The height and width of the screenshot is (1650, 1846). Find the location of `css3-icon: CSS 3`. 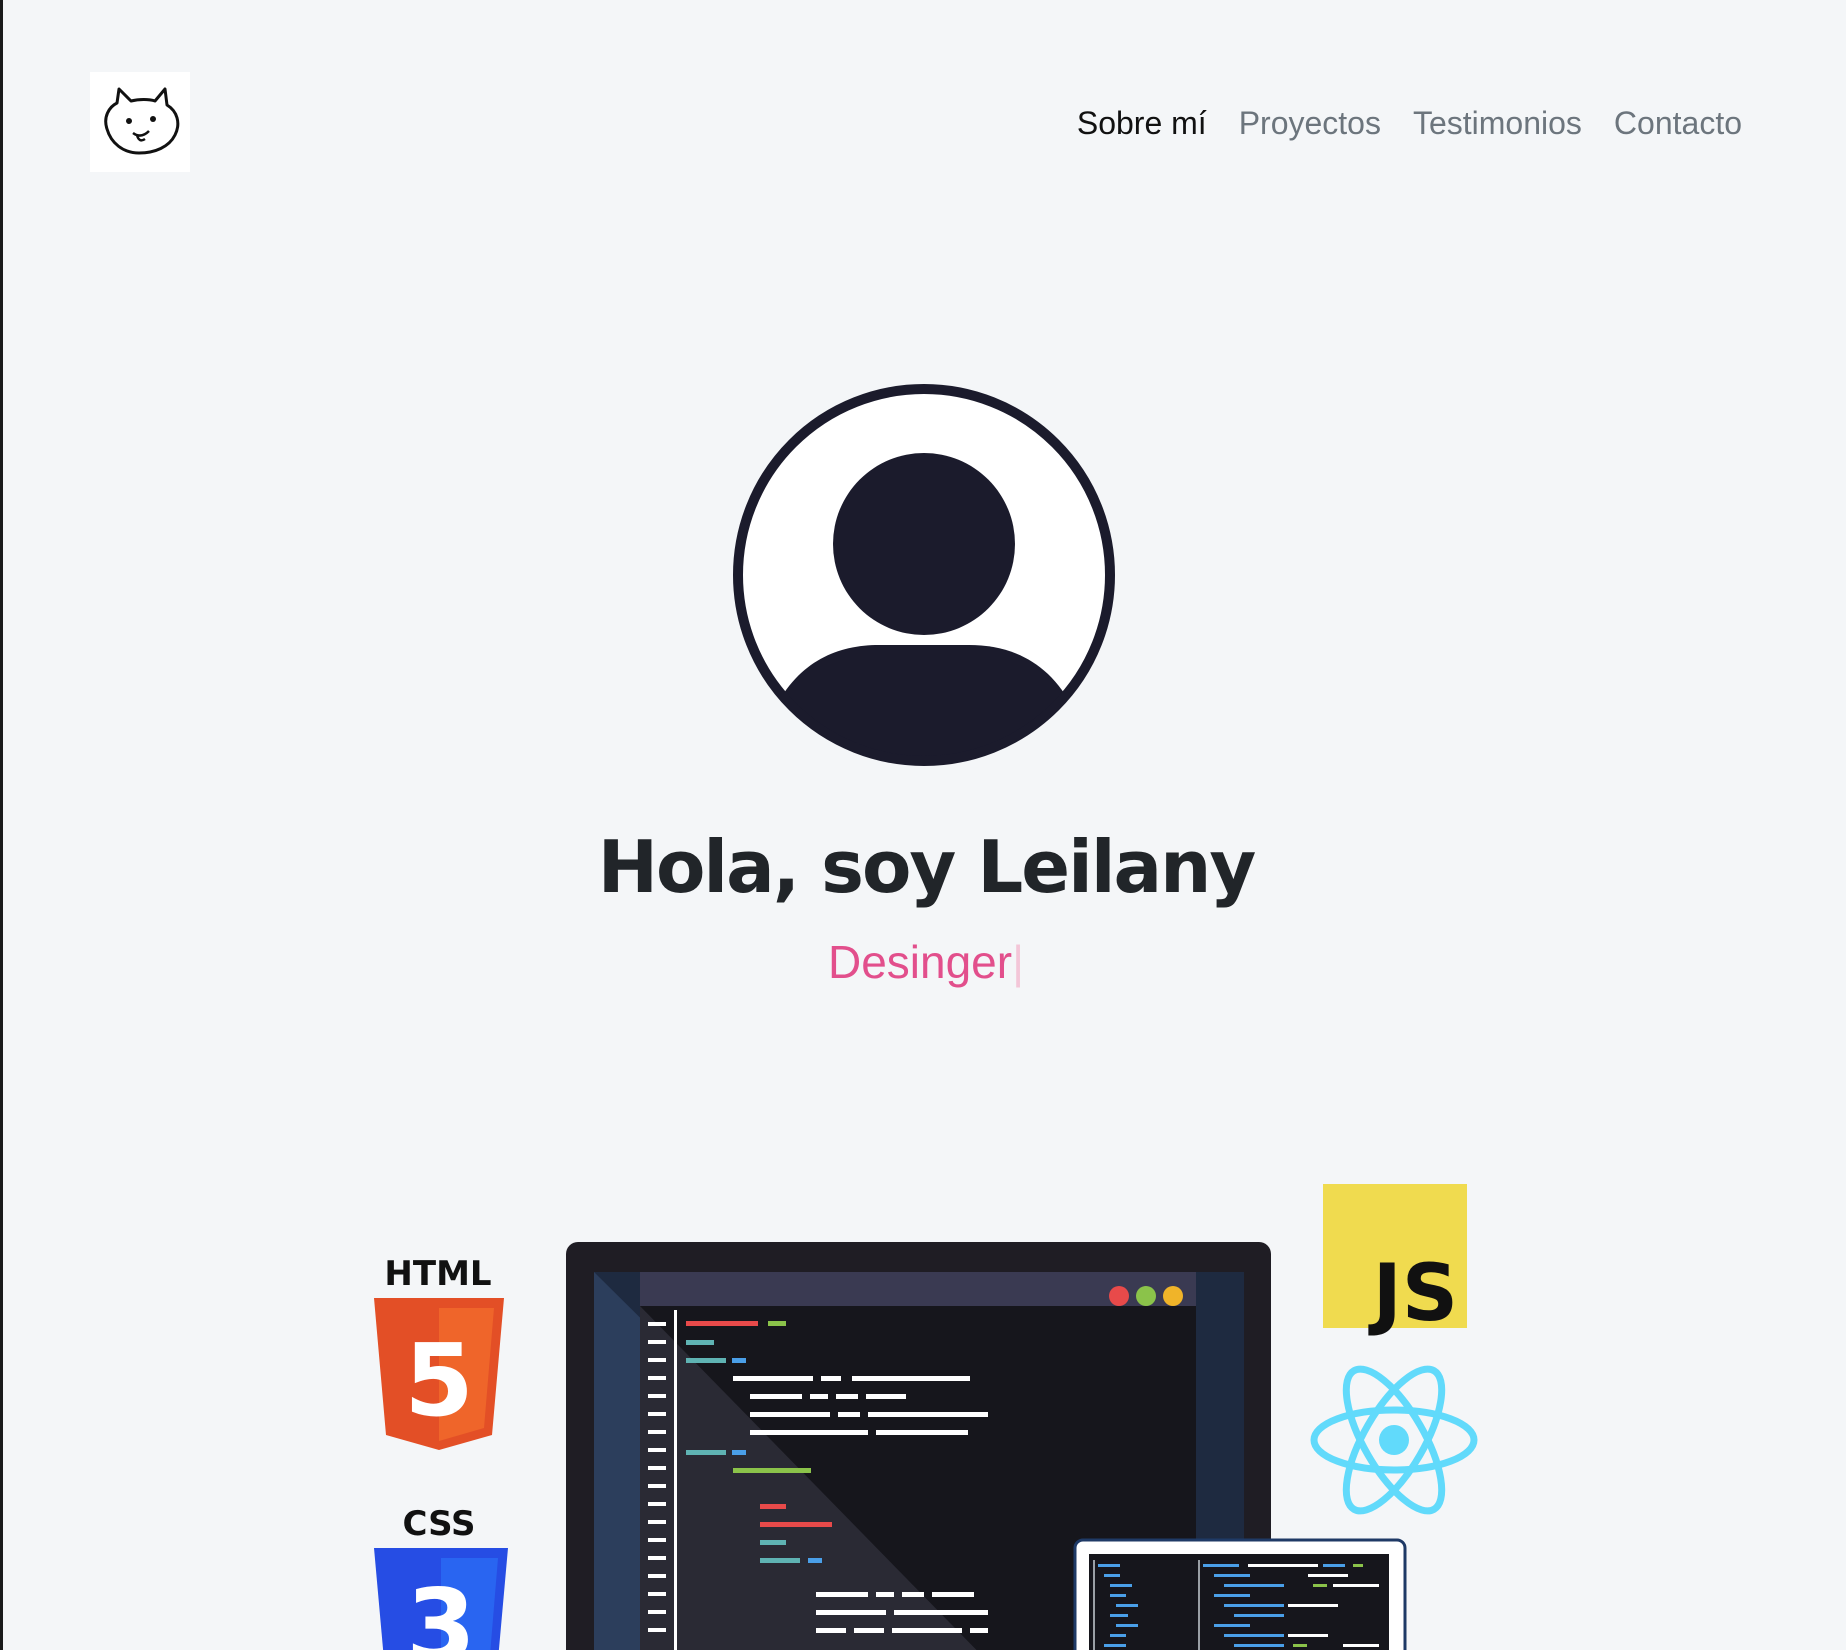

css3-icon: CSS 3 is located at coordinates (441, 1577).